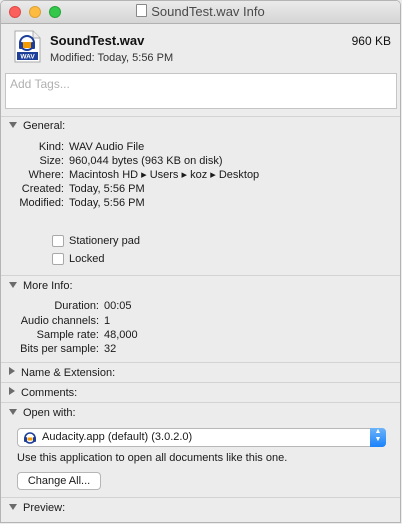  Describe the element at coordinates (378, 437) in the screenshot. I see `popup-stepper-icon: ▲ ▼` at that location.